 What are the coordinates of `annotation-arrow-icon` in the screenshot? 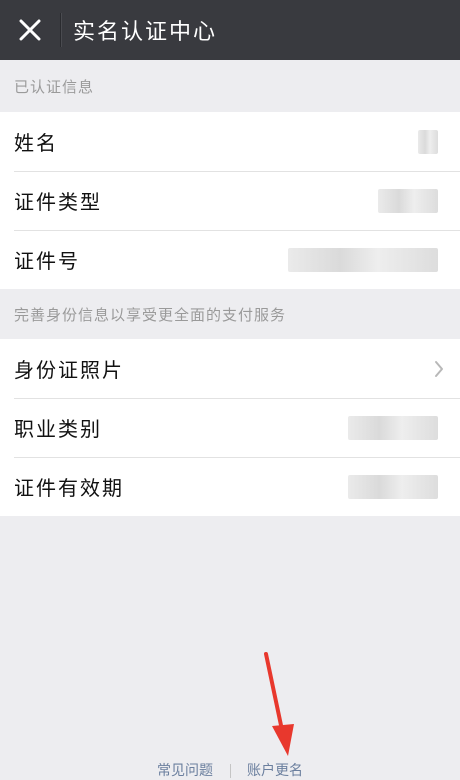 It's located at (279, 704).